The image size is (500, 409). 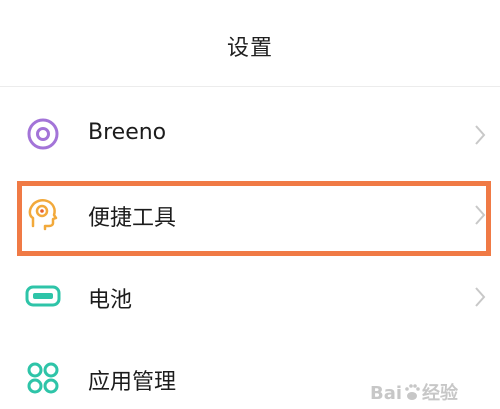 What do you see at coordinates (43, 378) in the screenshot?
I see `app-grid-icon` at bounding box center [43, 378].